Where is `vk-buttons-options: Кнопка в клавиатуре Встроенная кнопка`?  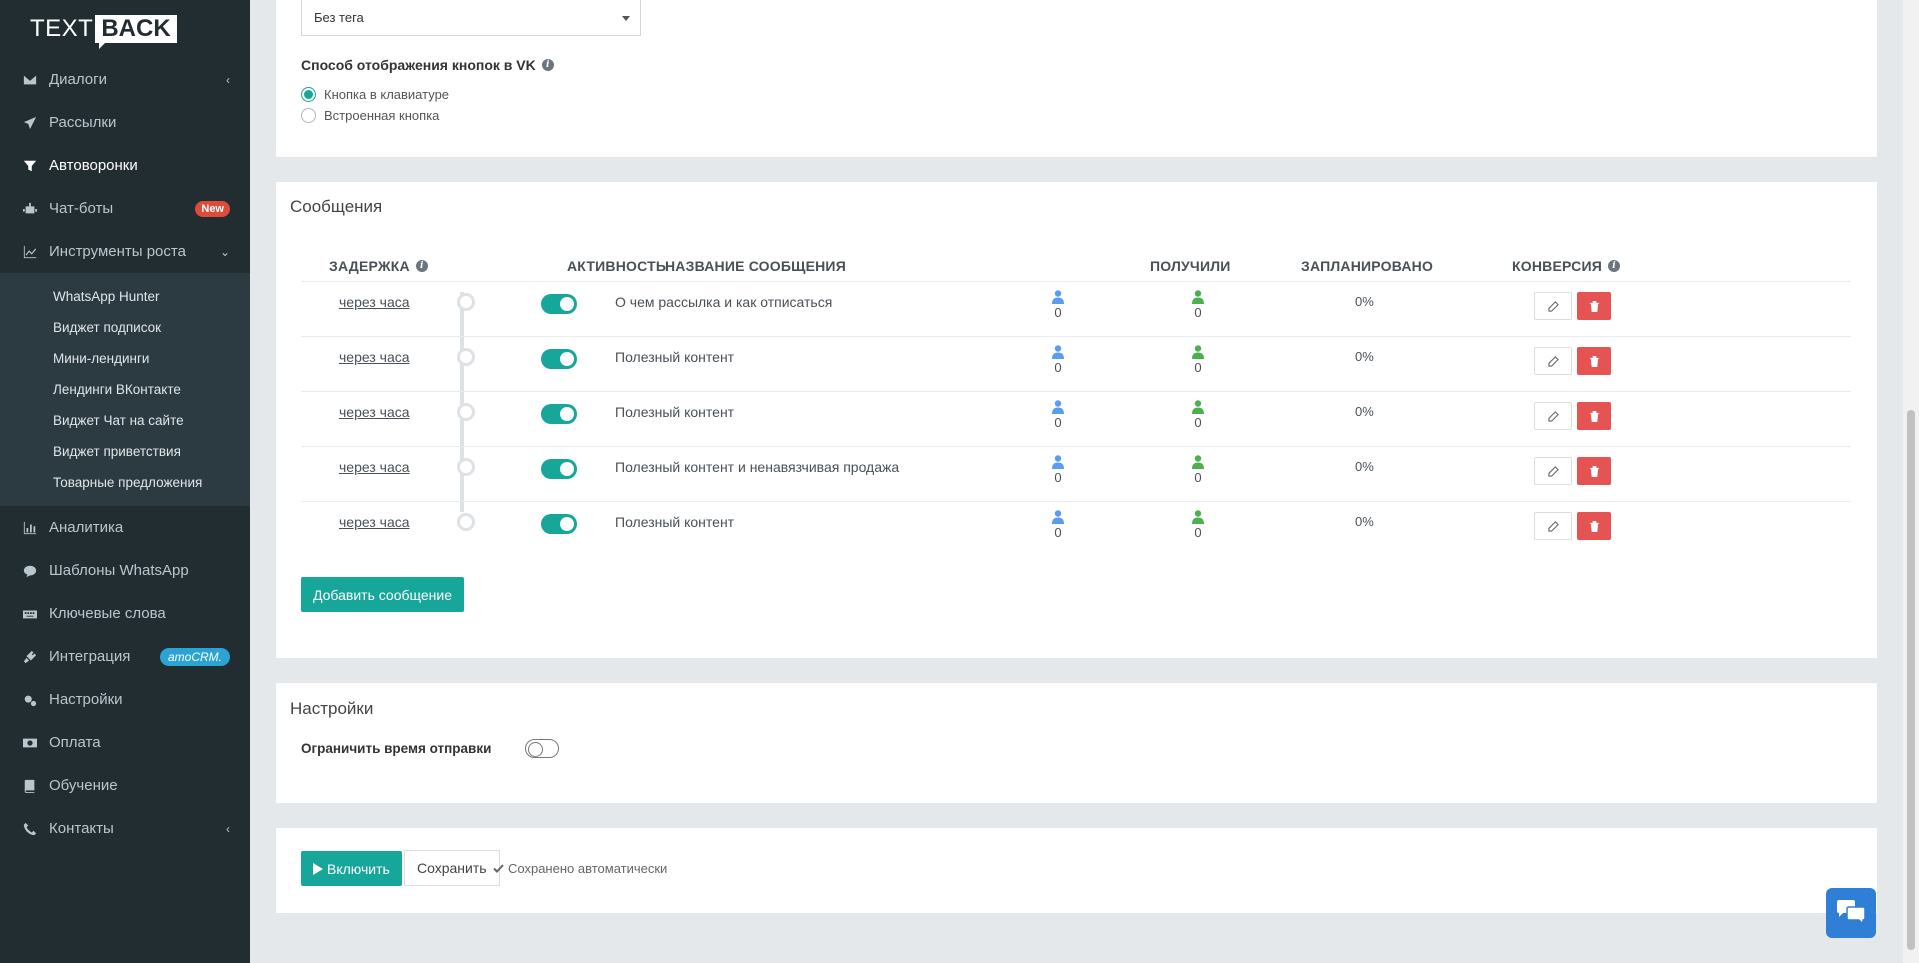
vk-buttons-options: Кнопка в клавиатуре Встроенная кнопка is located at coordinates (375, 105).